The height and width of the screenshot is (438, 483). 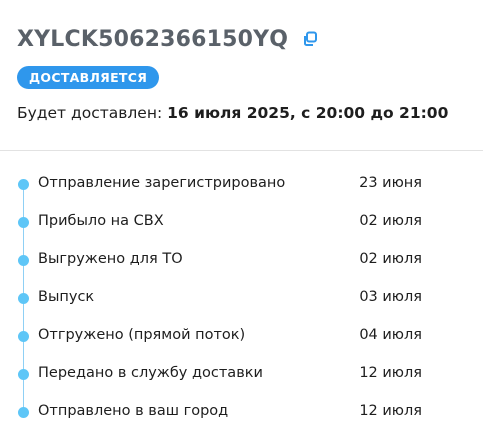 I want to click on track-row: XYLCK5062366150YQ, so click(x=250, y=39).